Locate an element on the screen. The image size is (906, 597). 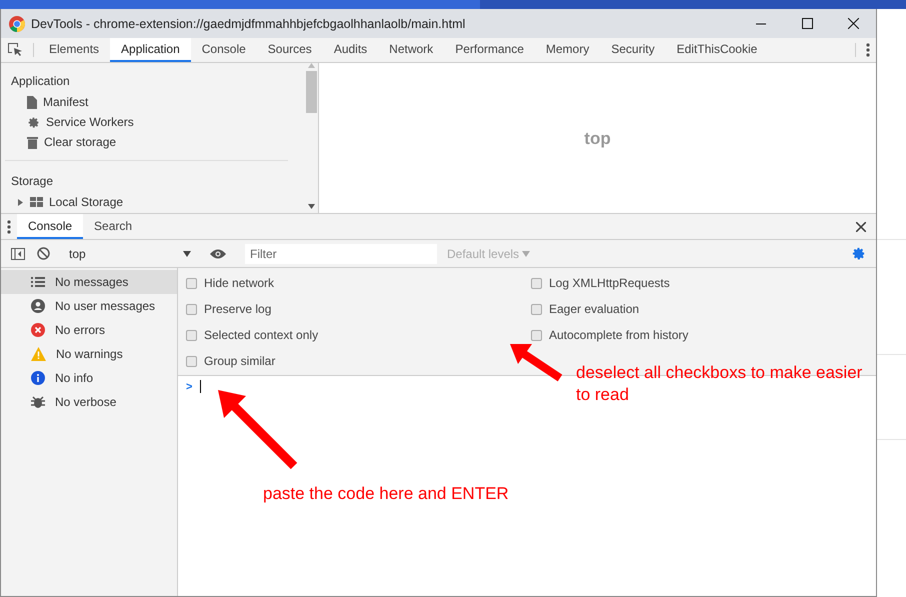
sidebar-item: Manifest is located at coordinates (152, 102).